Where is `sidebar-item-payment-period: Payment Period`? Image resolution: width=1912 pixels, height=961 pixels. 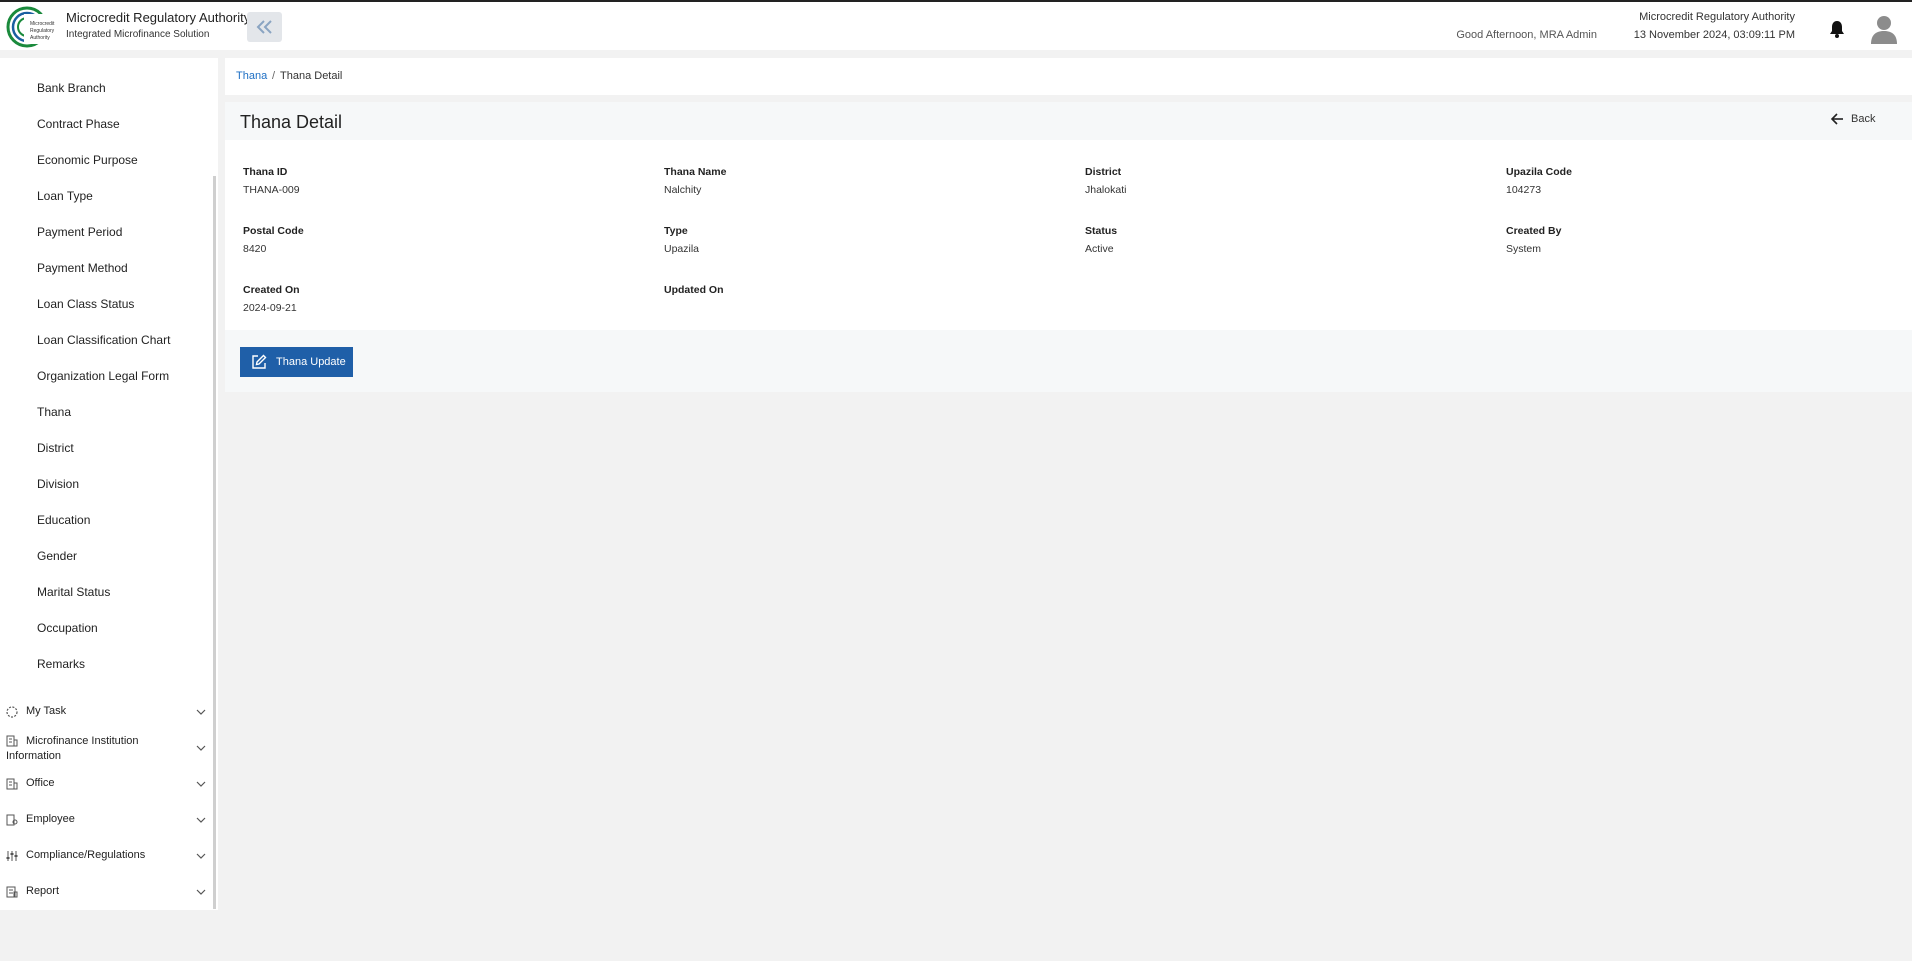 sidebar-item-payment-period: Payment Period is located at coordinates (79, 232).